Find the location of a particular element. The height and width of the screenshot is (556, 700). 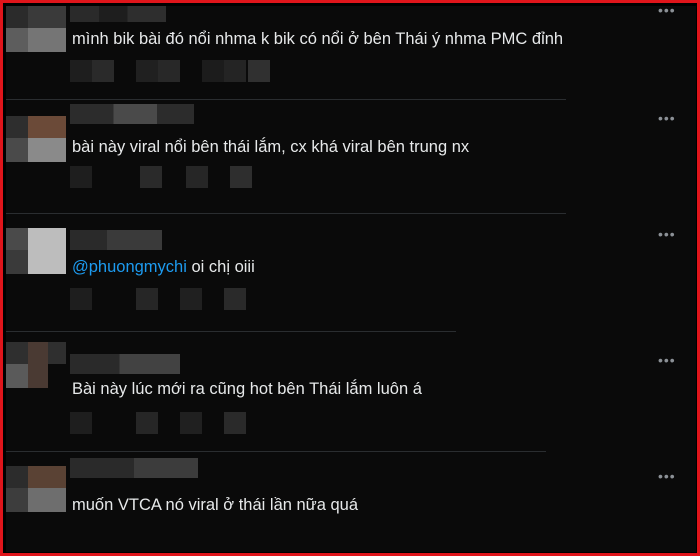

comment-text-rest: oi chị oiii is located at coordinates (220, 267).